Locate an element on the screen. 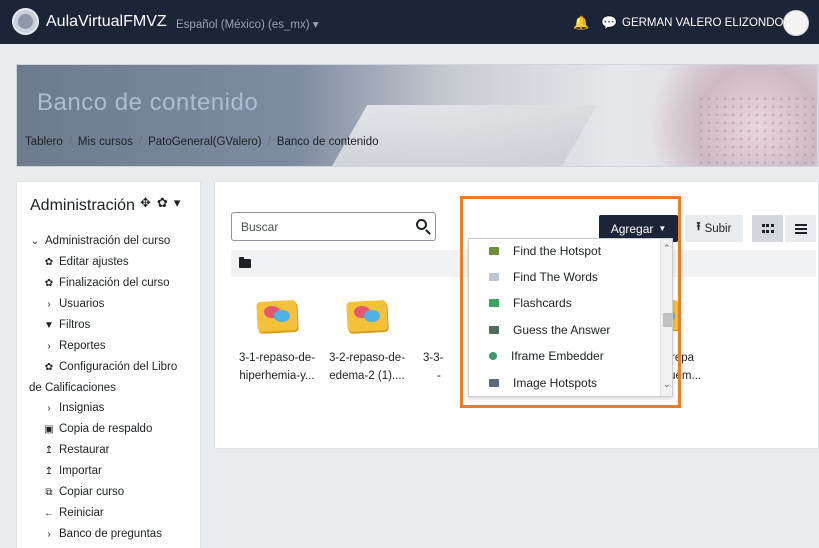 This screenshot has height=548, width=819. file-name: 3-3- is located at coordinates (433, 358).